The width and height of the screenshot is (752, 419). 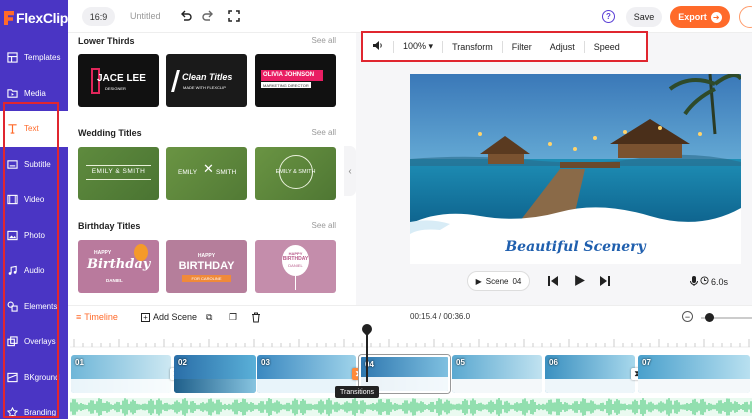 What do you see at coordinates (34, 407) in the screenshot?
I see `sidebar-item-branding: Branding` at bounding box center [34, 407].